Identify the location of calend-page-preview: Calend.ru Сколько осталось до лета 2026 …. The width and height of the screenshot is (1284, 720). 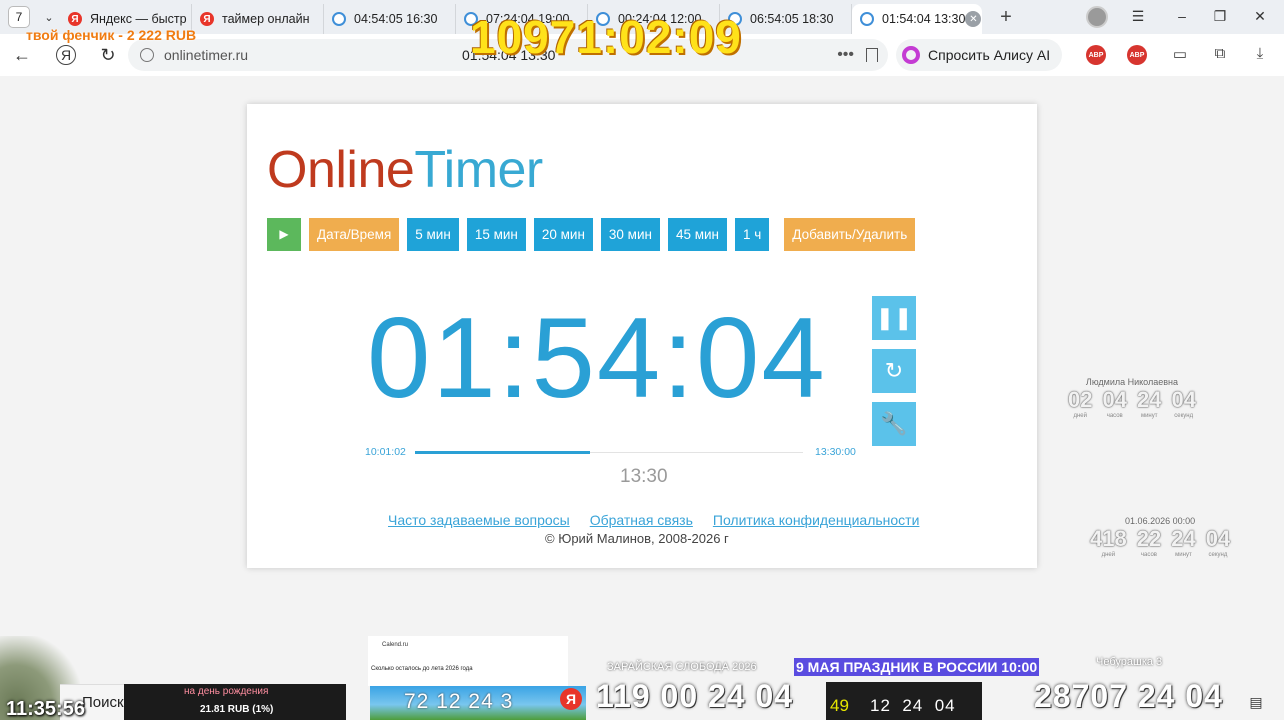
(468, 661).